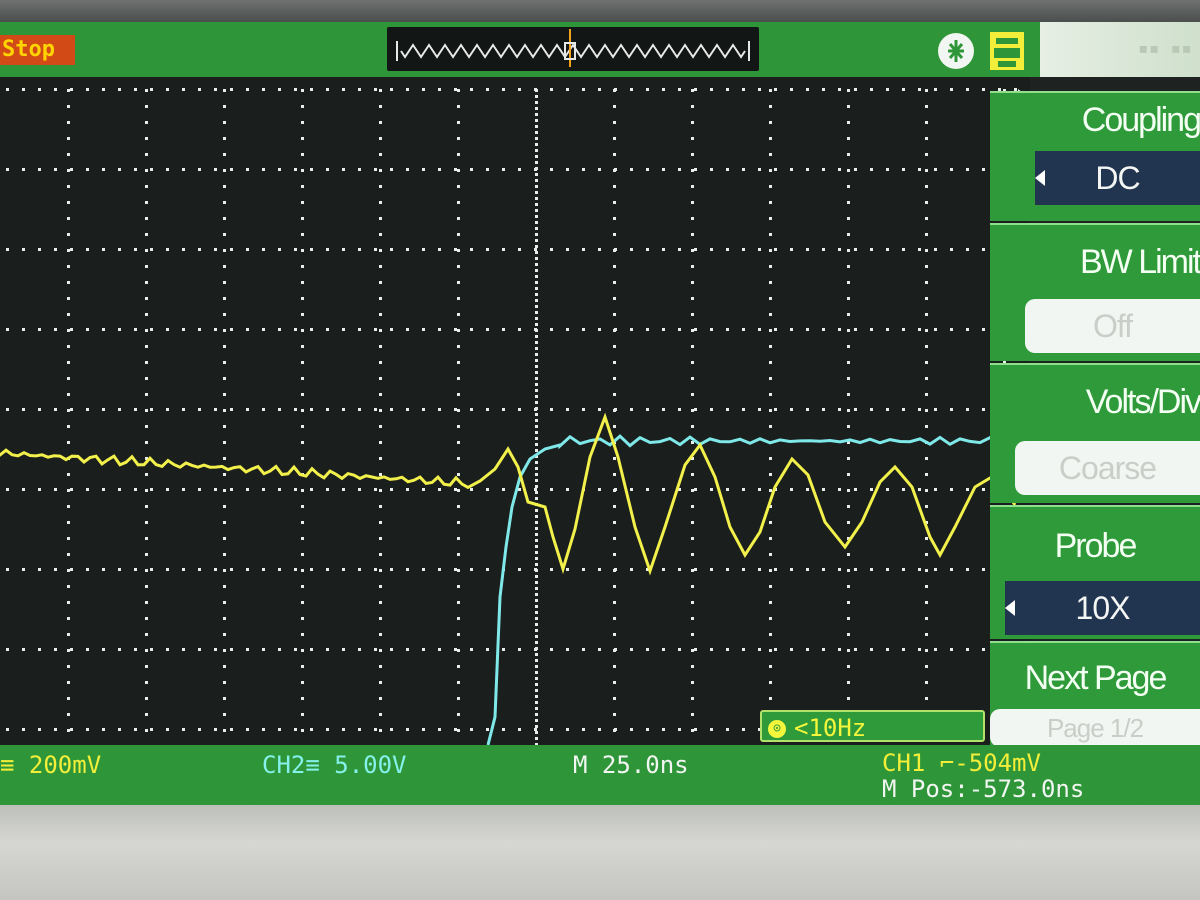 The image size is (1200, 900). What do you see at coordinates (1010, 608) in the screenshot?
I see `menu-probe-arrow-icon` at bounding box center [1010, 608].